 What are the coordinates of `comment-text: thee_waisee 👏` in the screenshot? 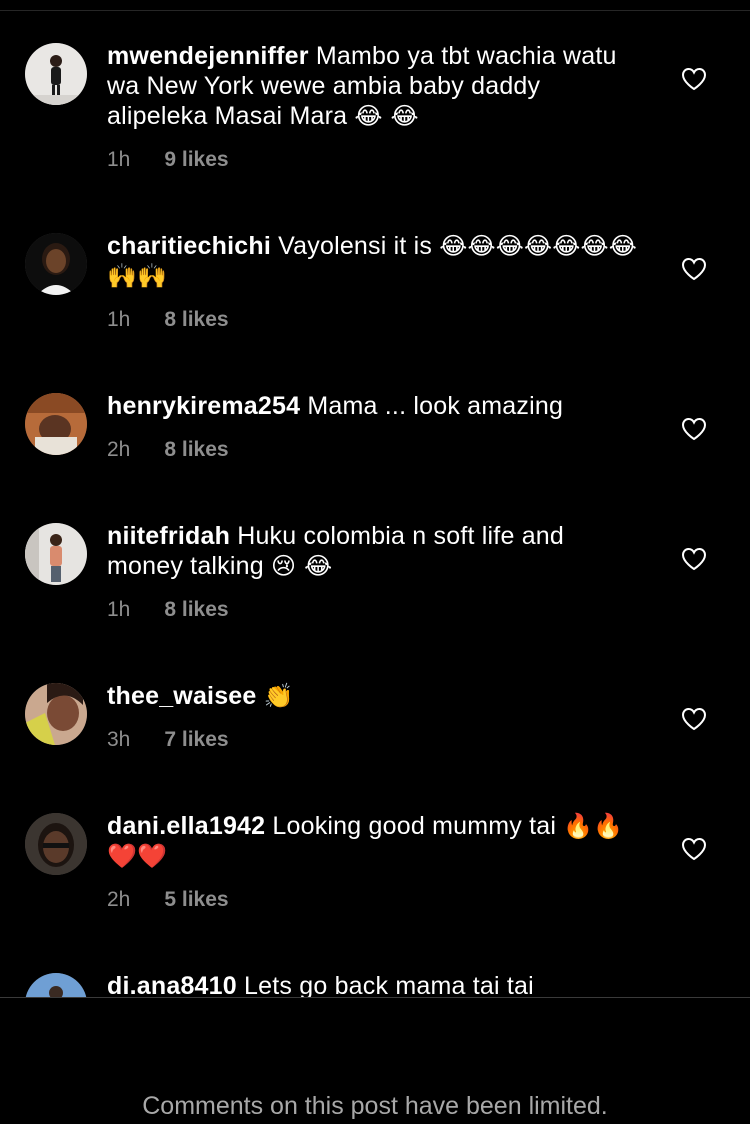 It's located at (377, 696).